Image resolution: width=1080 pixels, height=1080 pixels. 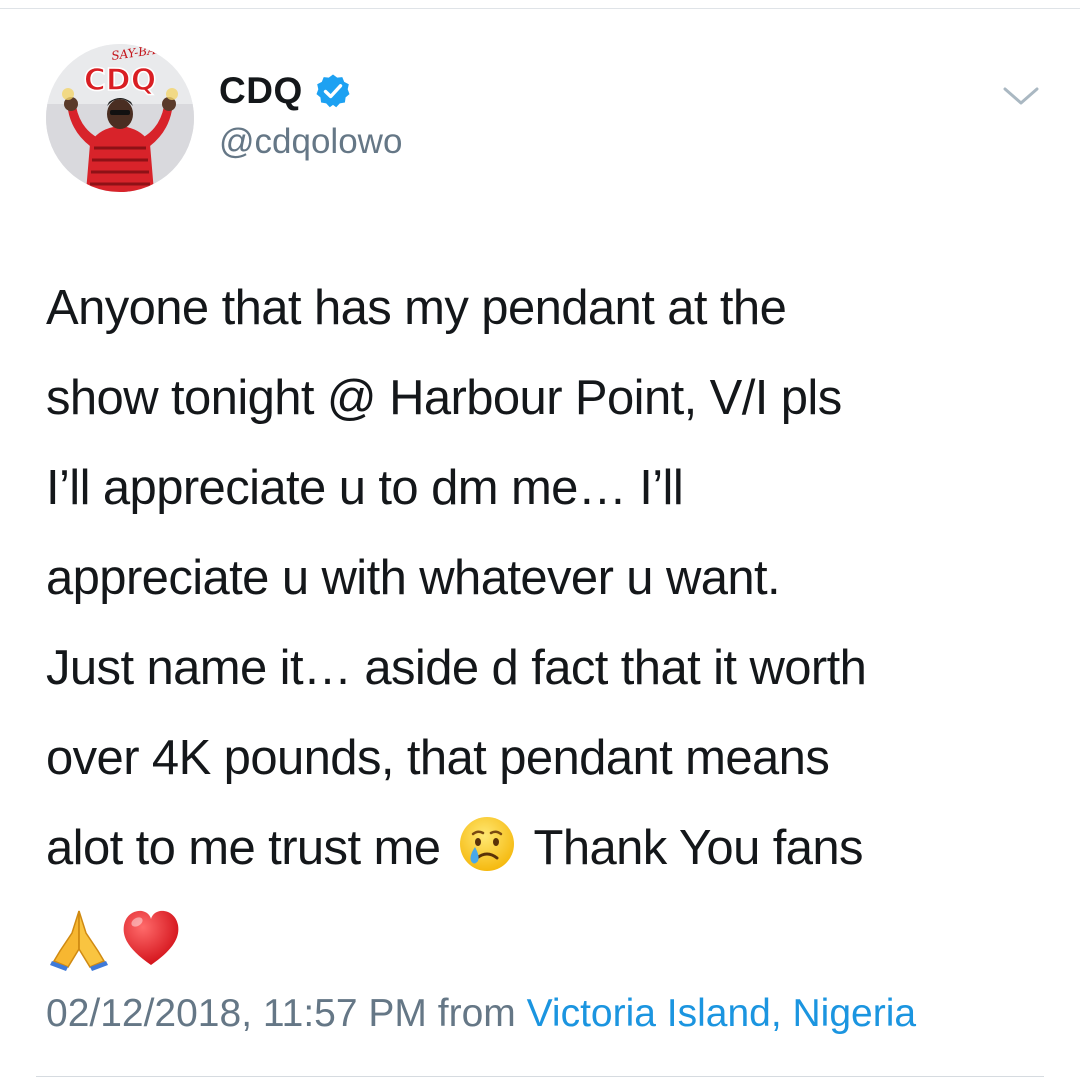 What do you see at coordinates (721, 1013) in the screenshot?
I see `location-link: Victoria Island, Nigeria` at bounding box center [721, 1013].